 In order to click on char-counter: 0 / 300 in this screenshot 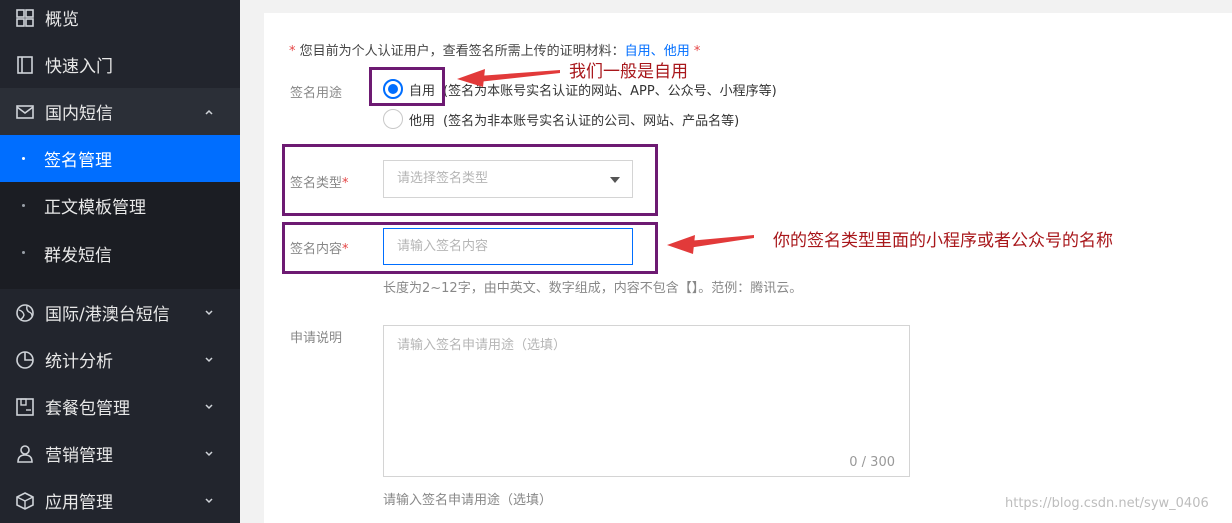, I will do `click(872, 462)`.